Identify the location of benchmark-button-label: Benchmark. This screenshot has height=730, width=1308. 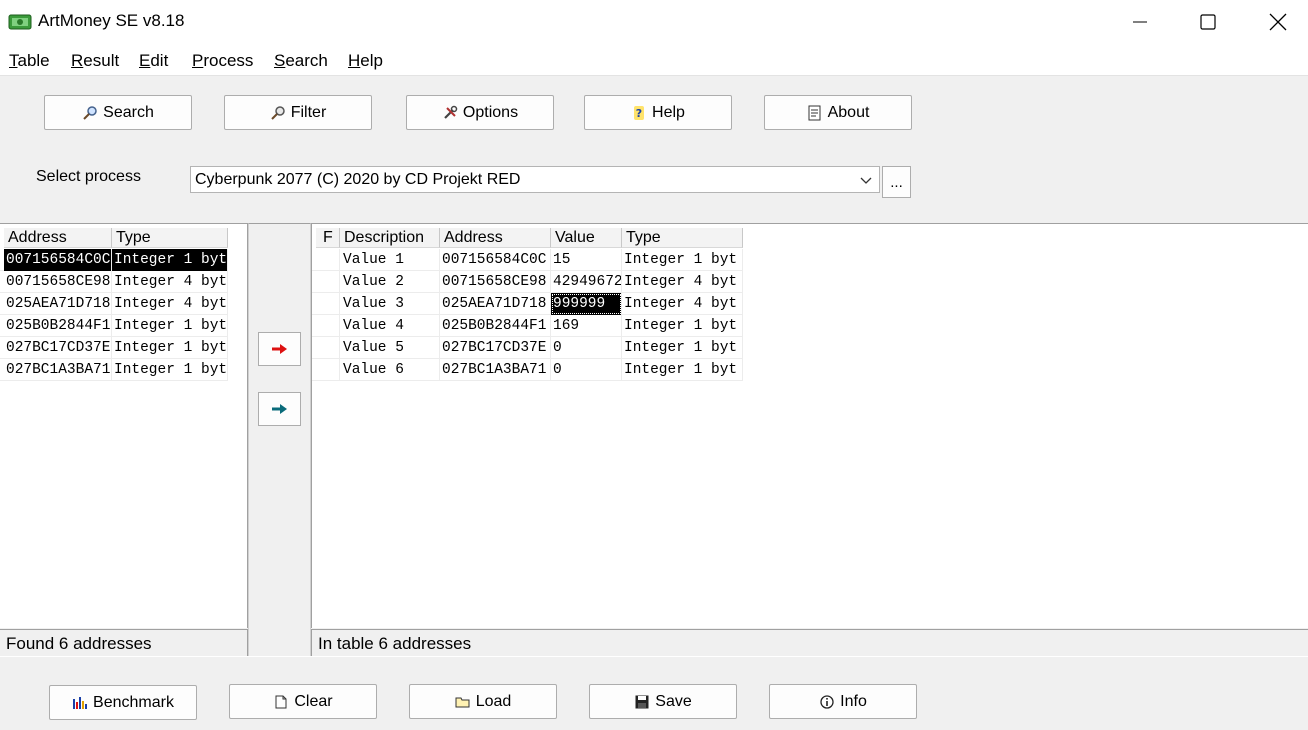
(133, 702).